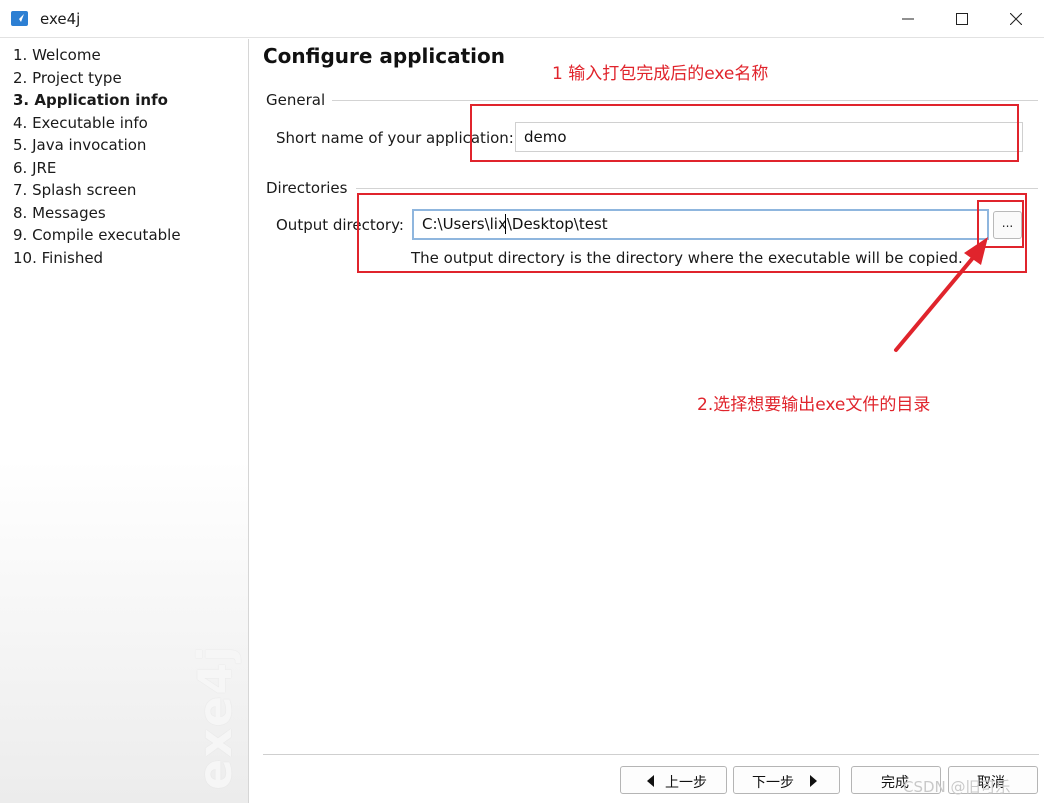 This screenshot has width=1044, height=803. Describe the element at coordinates (67, 78) in the screenshot. I see `step-project-type: 2. Project type` at that location.